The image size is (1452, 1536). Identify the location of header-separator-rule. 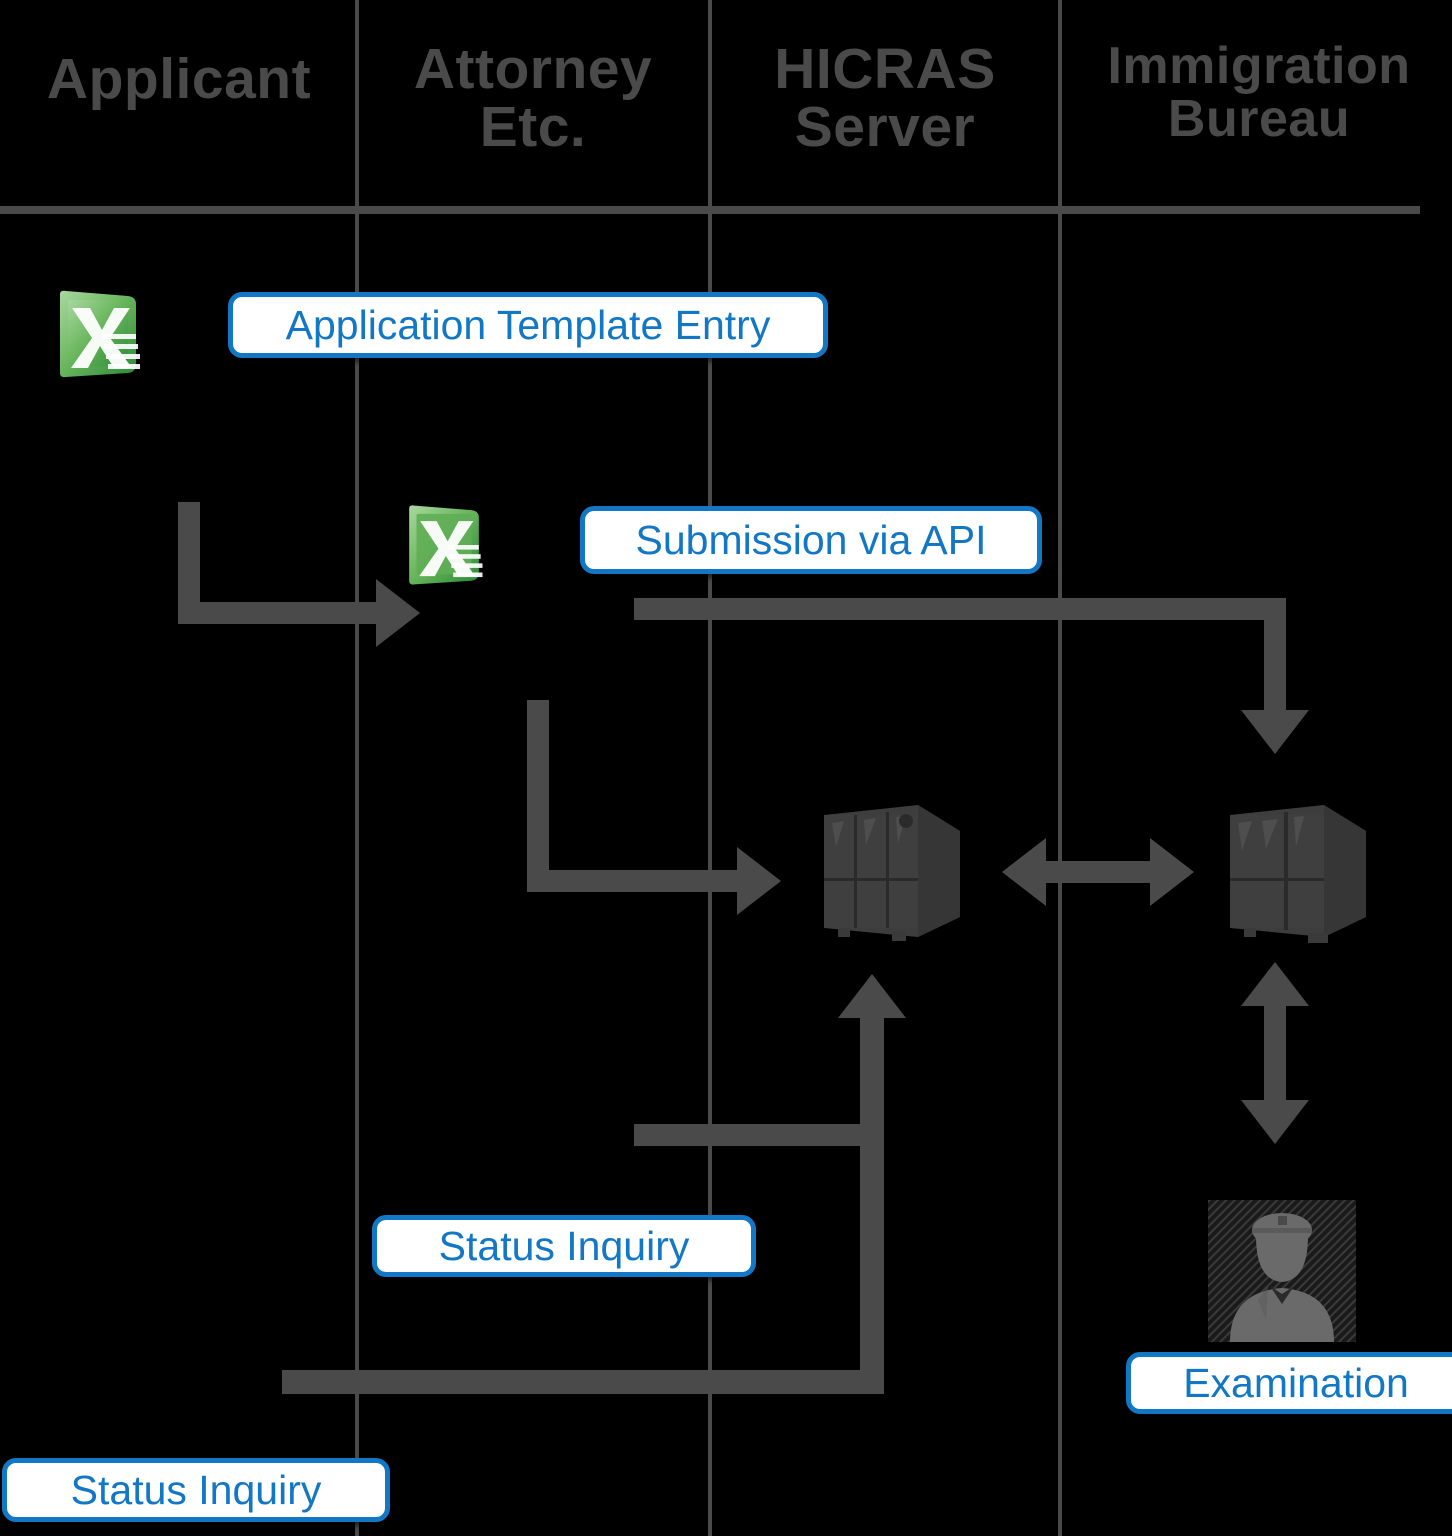
(710, 210).